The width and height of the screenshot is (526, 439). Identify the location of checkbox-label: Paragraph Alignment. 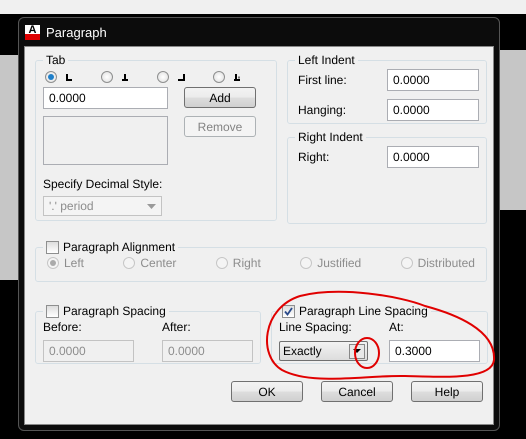
(119, 247).